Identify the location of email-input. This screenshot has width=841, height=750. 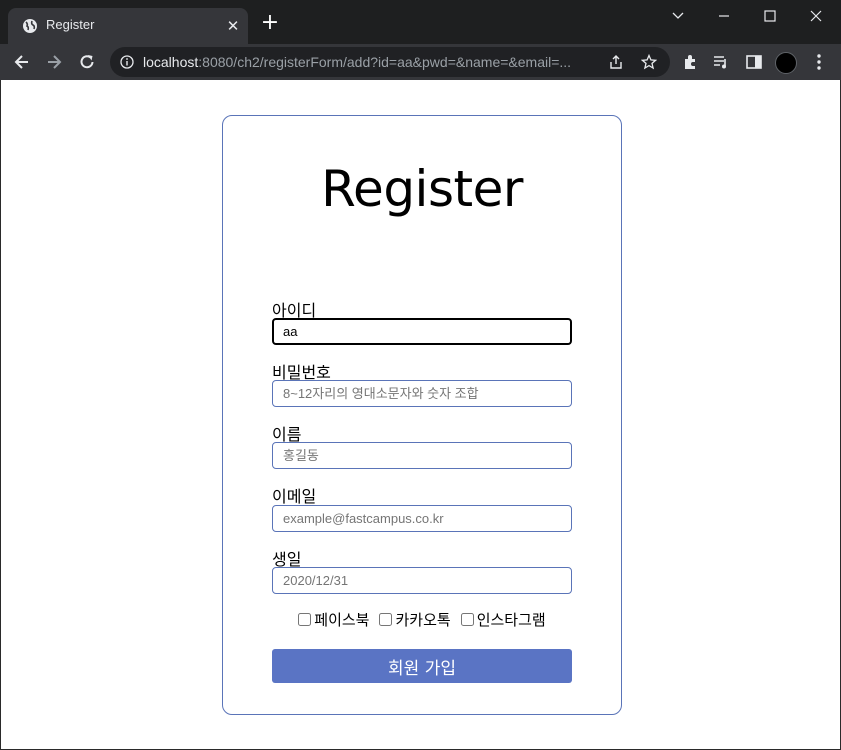
(422, 518).